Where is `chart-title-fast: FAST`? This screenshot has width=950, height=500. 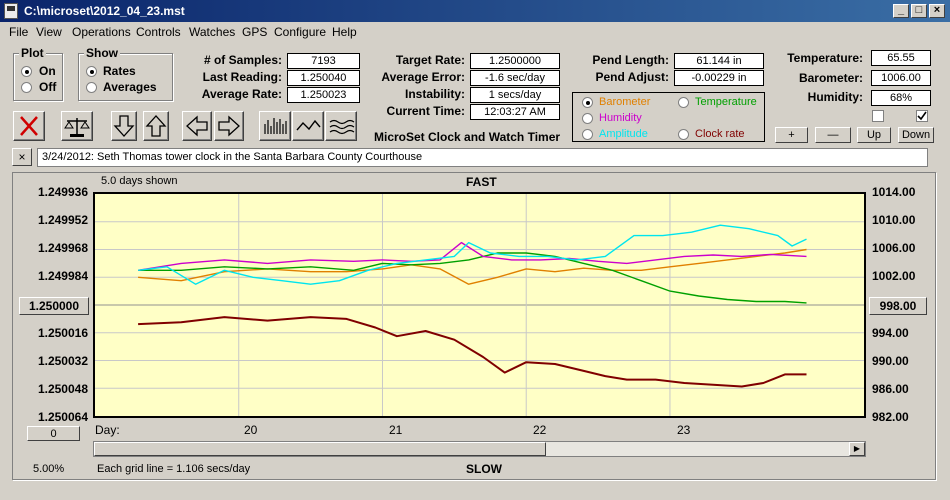
chart-title-fast: FAST is located at coordinates (481, 182).